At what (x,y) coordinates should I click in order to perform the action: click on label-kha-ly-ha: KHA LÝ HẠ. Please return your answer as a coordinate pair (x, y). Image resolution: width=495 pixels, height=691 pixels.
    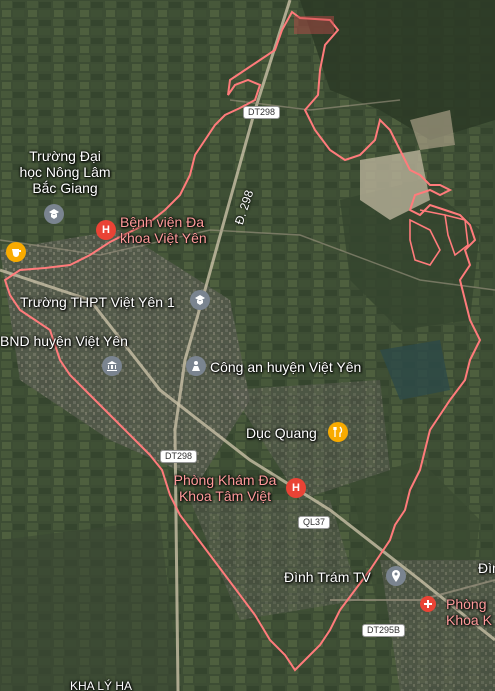
    Looking at the image, I should click on (101, 684).